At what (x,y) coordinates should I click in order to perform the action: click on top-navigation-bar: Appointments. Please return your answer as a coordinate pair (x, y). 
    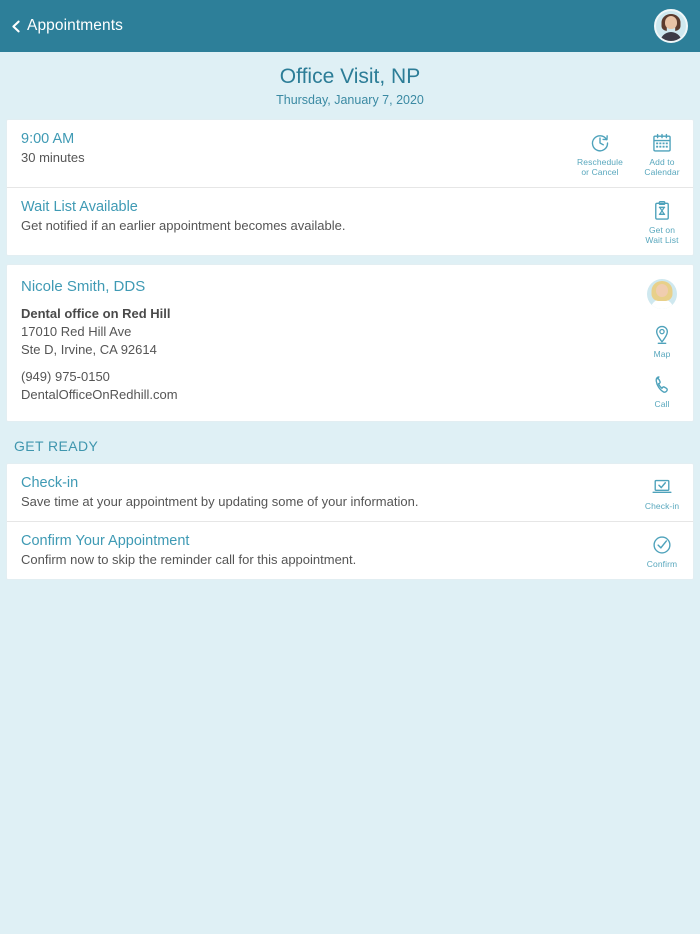
    Looking at the image, I should click on (350, 26).